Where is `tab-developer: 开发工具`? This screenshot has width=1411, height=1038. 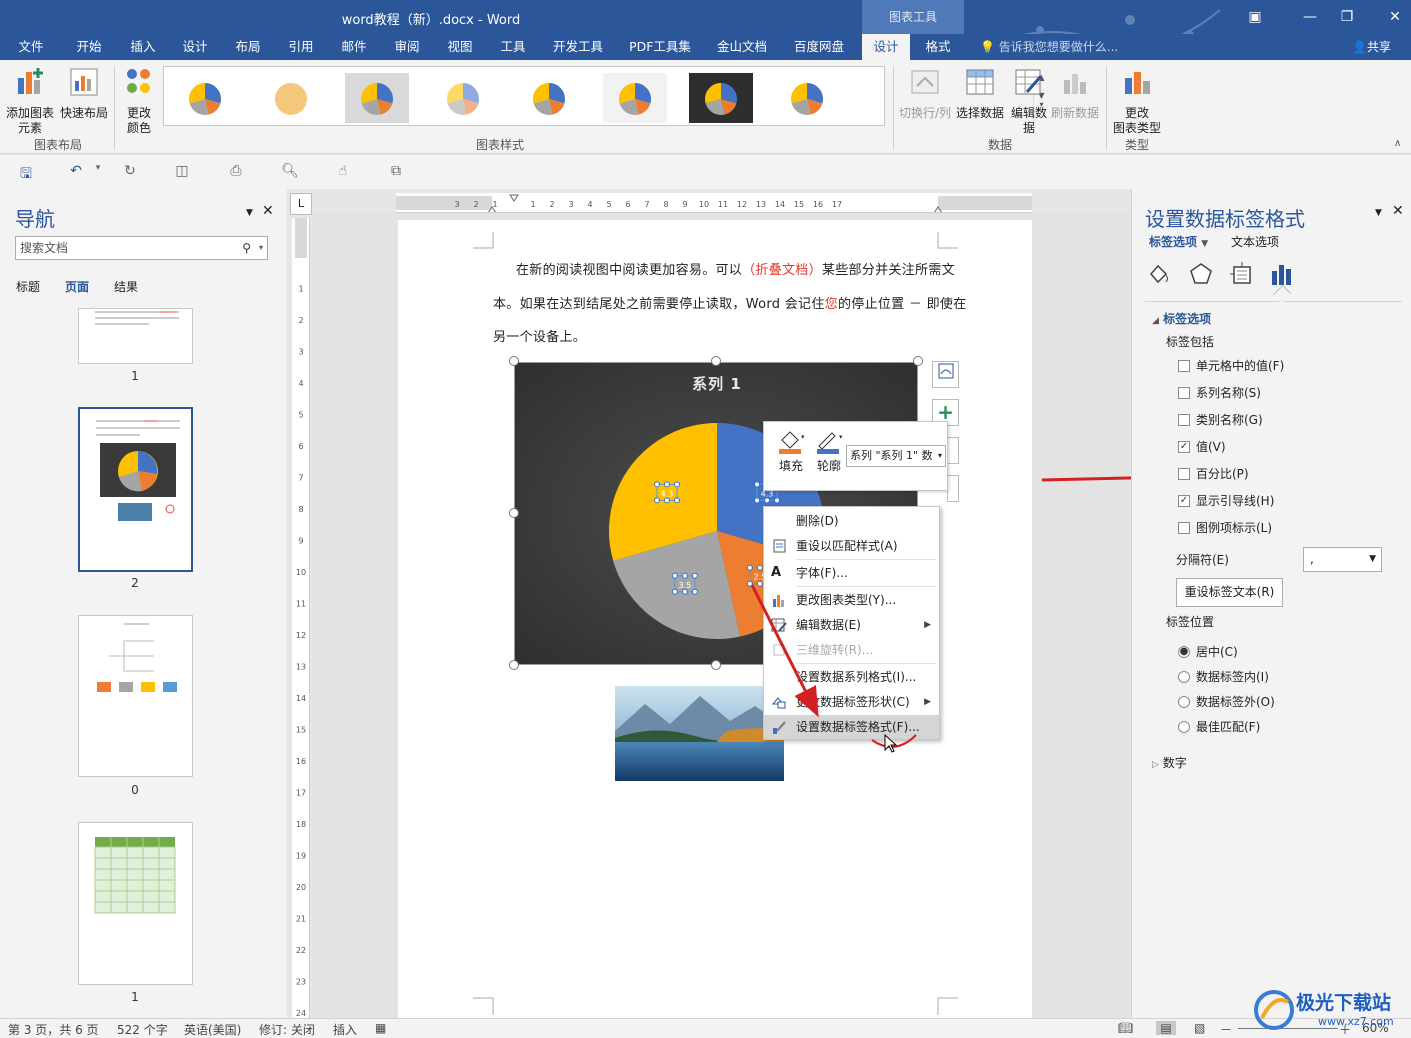 tab-developer: 开发工具 is located at coordinates (578, 47).